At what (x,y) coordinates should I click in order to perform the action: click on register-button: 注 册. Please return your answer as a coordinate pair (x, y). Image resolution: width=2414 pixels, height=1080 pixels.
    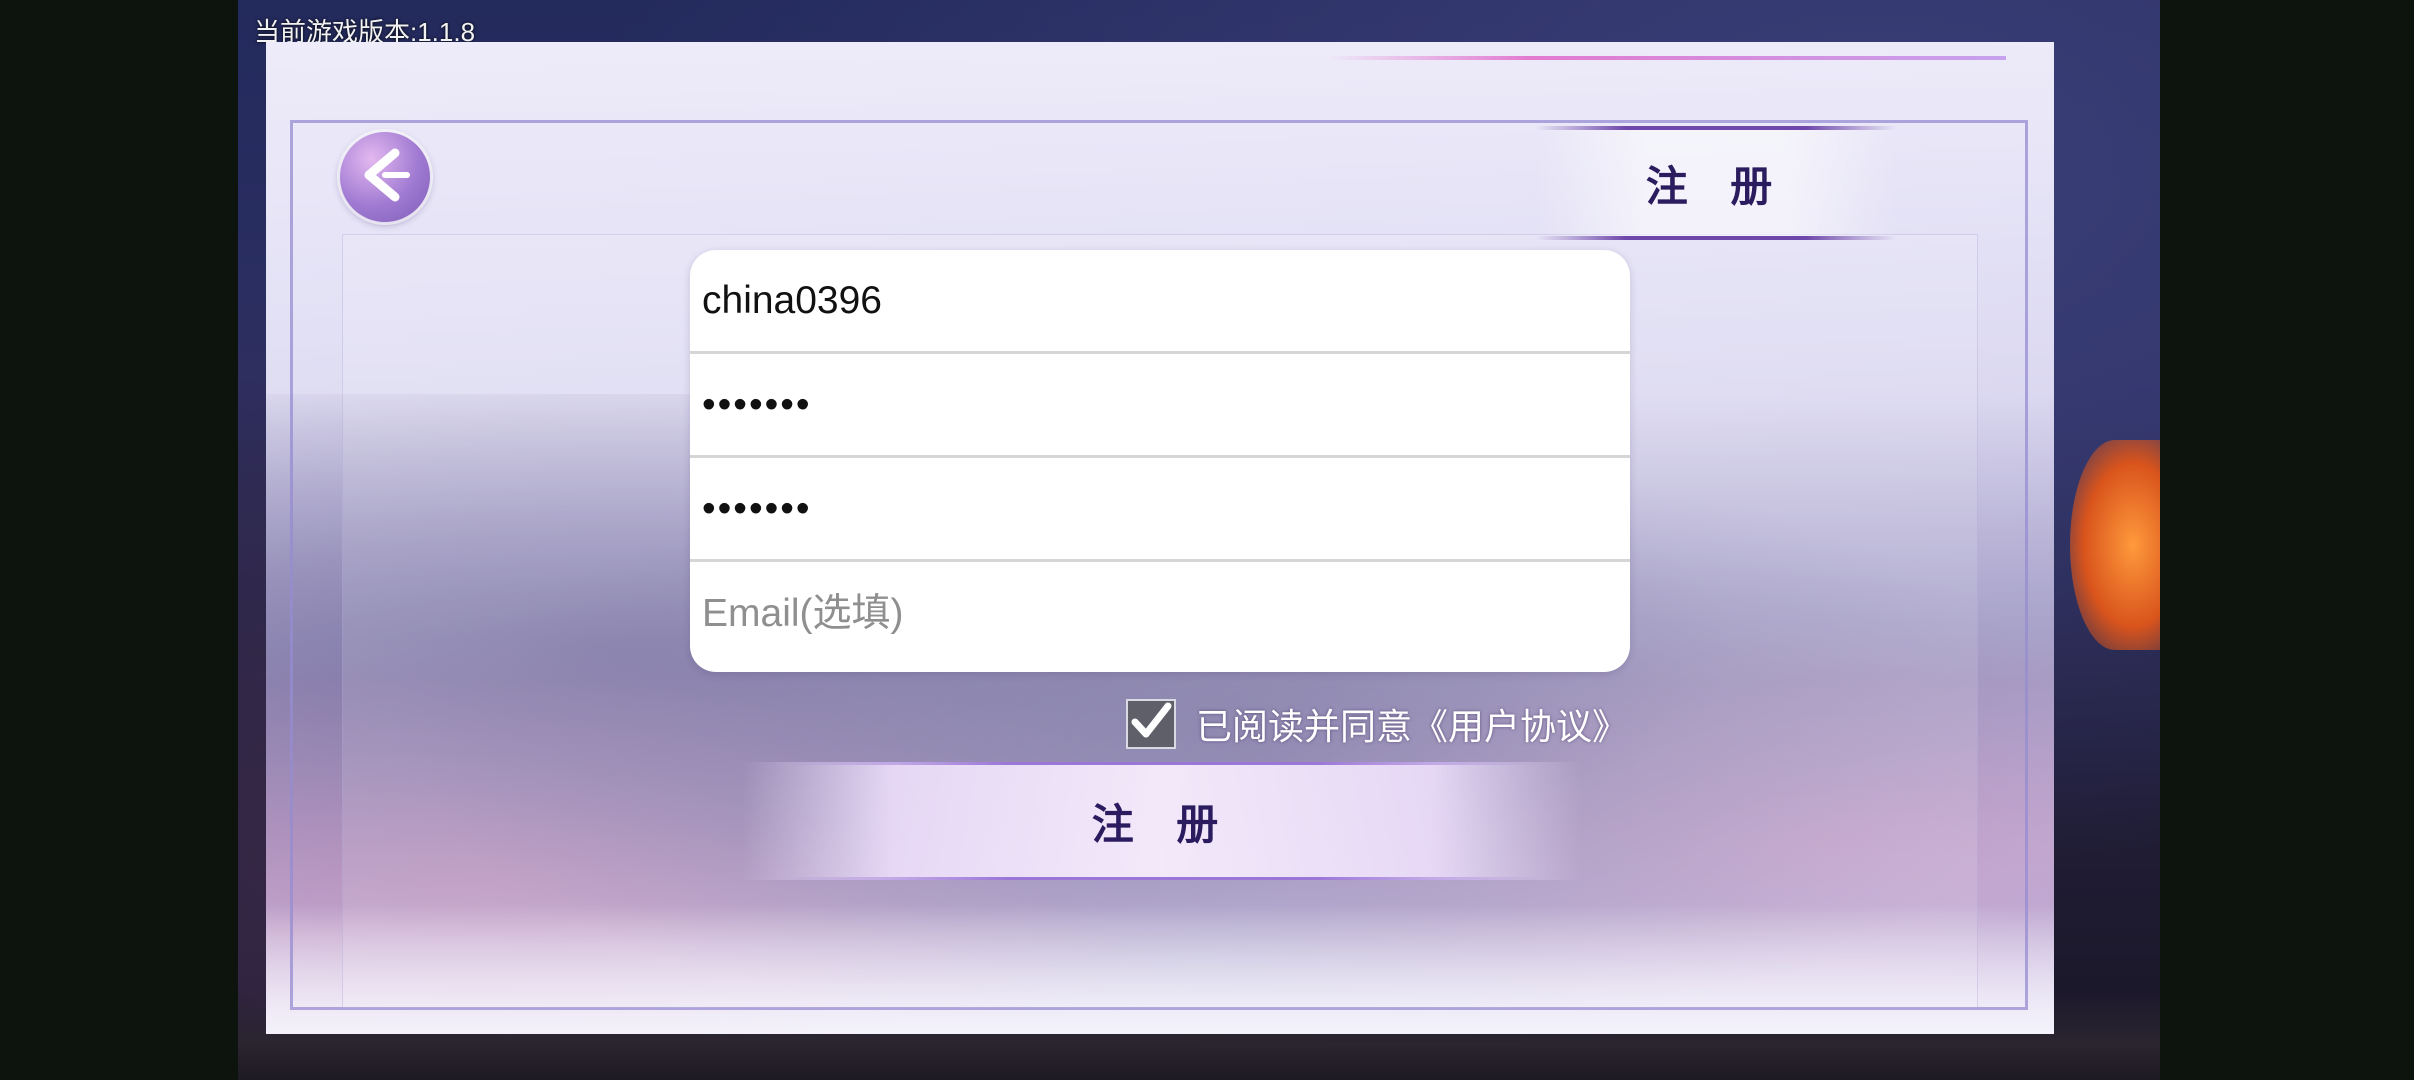
    Looking at the image, I should click on (1162, 821).